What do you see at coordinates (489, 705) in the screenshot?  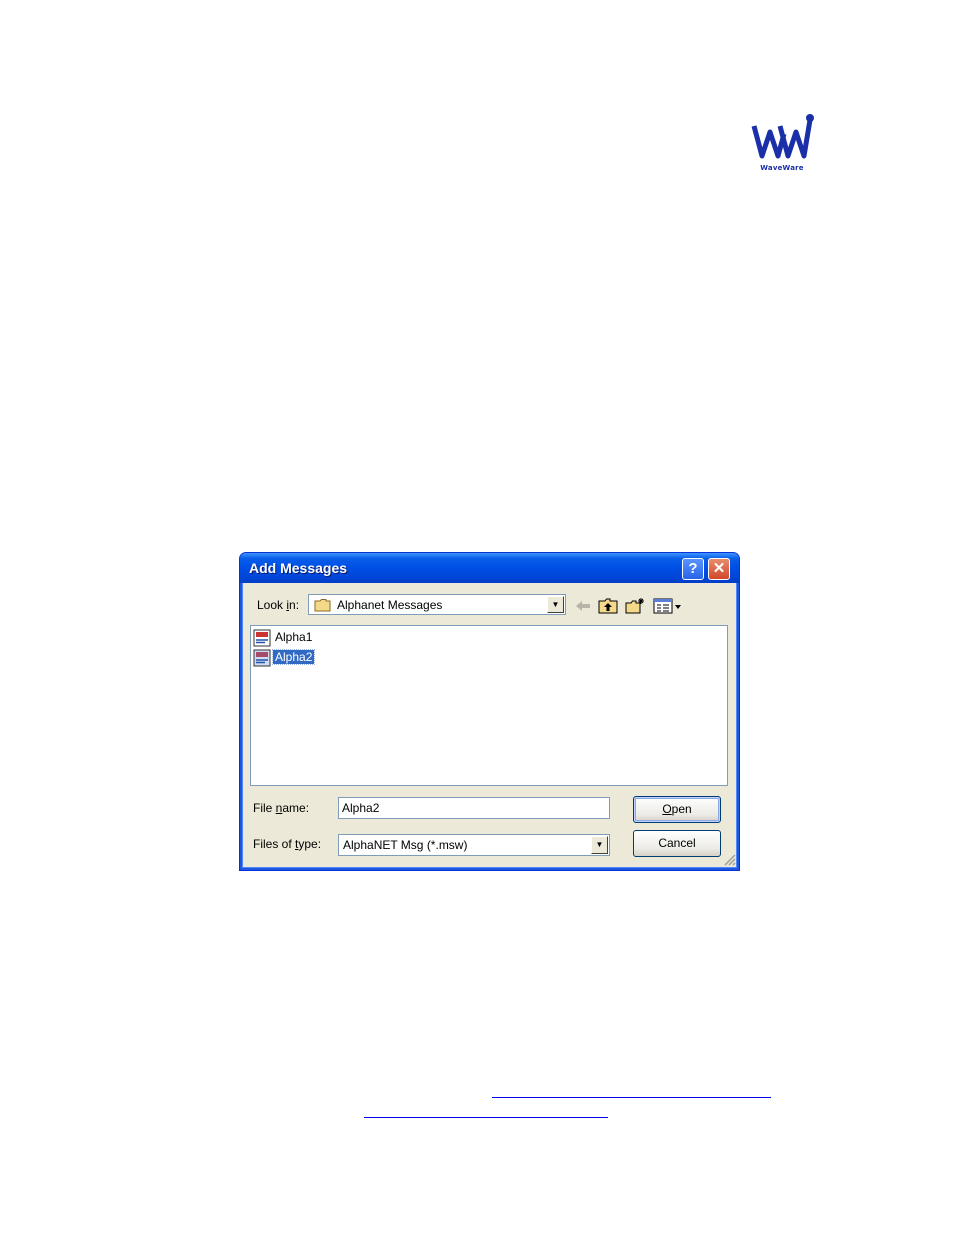 I see `file-list: Alpha1 Alpha2` at bounding box center [489, 705].